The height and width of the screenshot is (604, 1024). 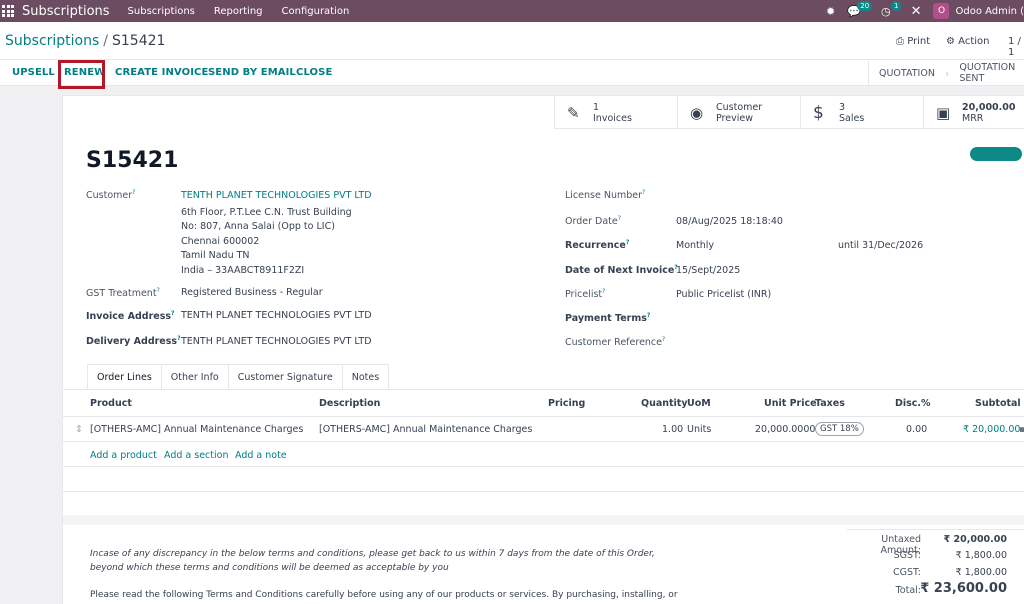 I want to click on col-unit-price: Unit Price, so click(x=790, y=403).